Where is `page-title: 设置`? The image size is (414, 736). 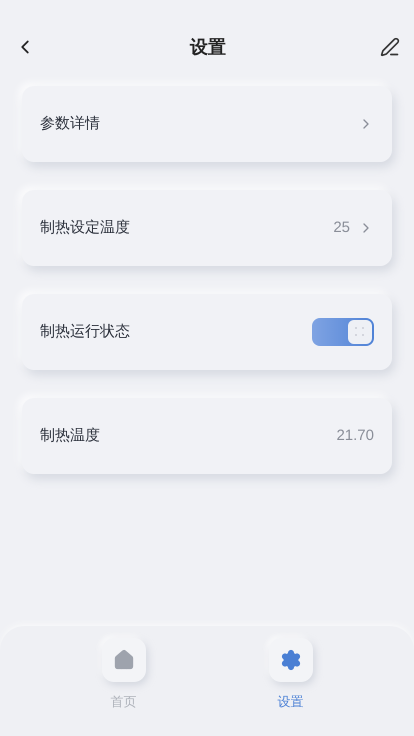
page-title: 设置 is located at coordinates (207, 47).